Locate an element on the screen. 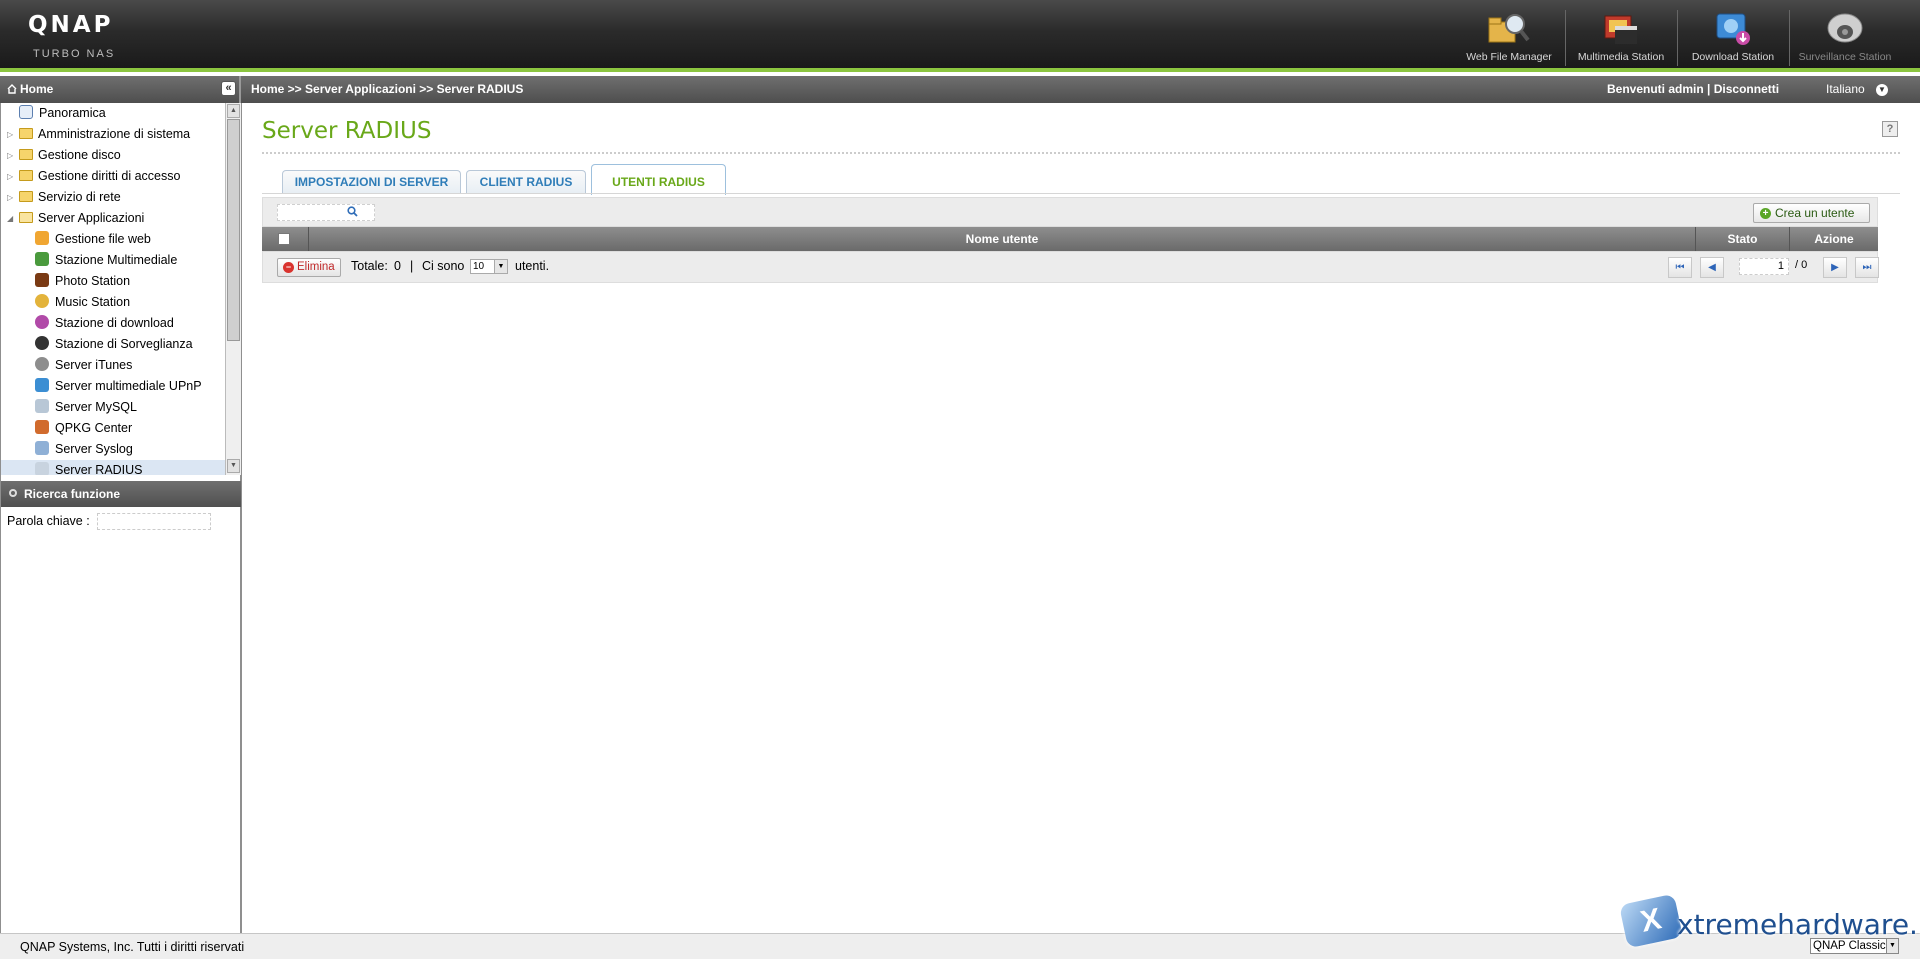 This screenshot has height=959, width=1920. tree-item-gestione-file-web: Gestione file web is located at coordinates (93, 239).